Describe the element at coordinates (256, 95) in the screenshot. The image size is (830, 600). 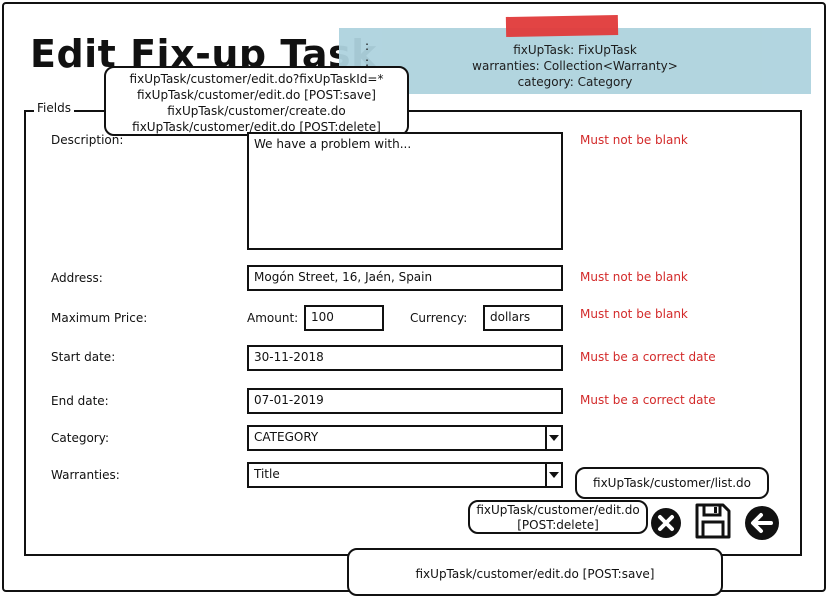
I see `url-line: fixUpTask/customer/edit.do [POST:save]` at that location.